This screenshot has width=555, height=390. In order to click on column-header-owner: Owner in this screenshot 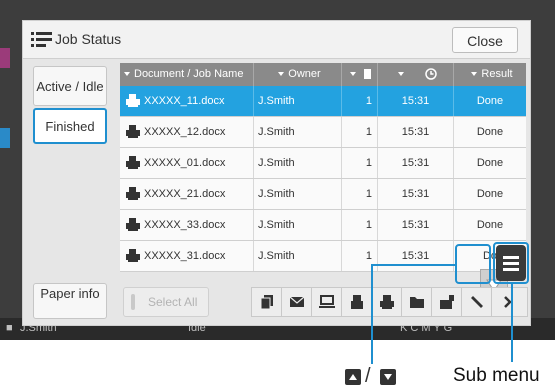, I will do `click(298, 74)`.